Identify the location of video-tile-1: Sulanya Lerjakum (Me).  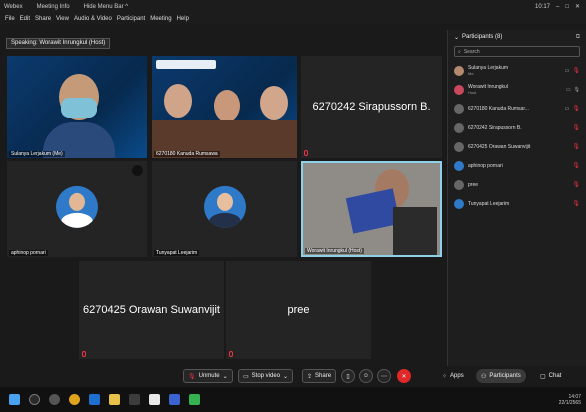
(77, 107).